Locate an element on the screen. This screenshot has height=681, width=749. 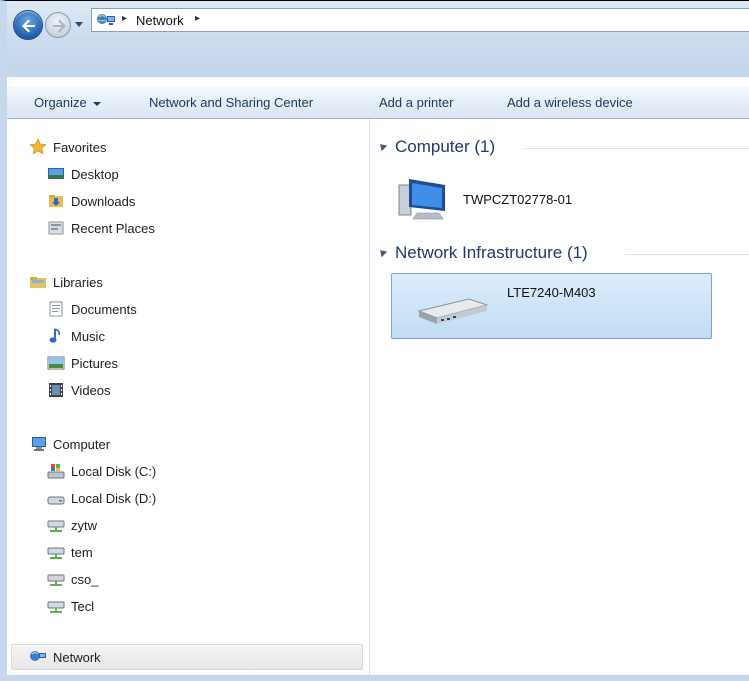
forward-button is located at coordinates (58, 25).